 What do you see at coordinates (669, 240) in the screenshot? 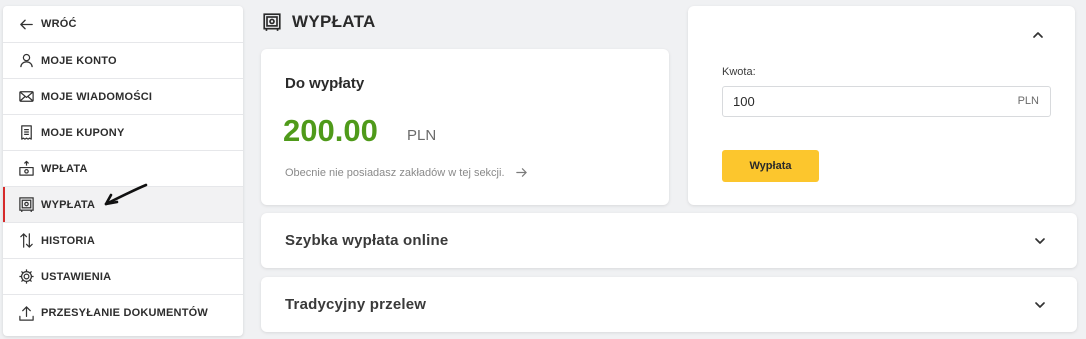
I see `accordion-fast-online-withdrawal: Szybka wypłata online` at bounding box center [669, 240].